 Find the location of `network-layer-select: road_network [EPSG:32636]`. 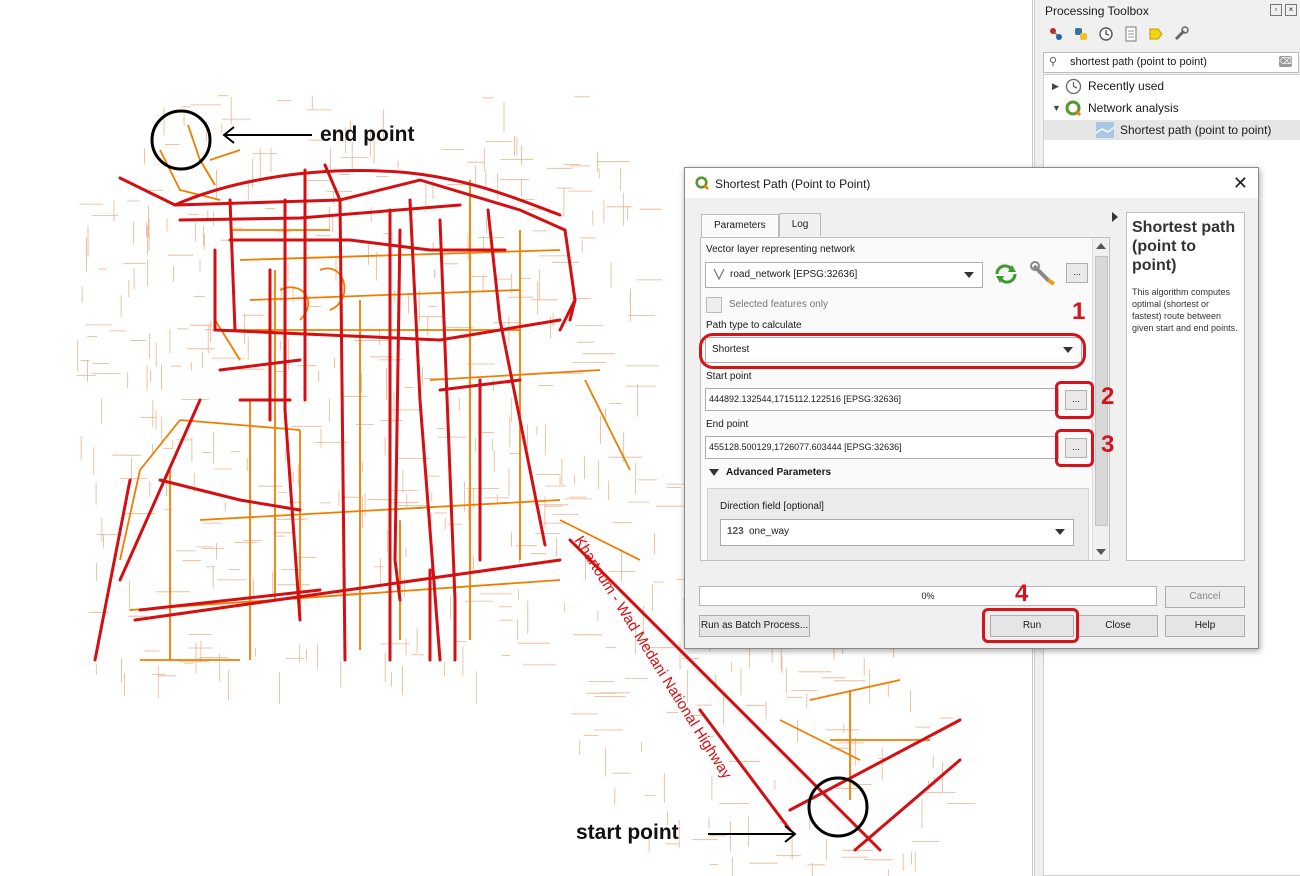

network-layer-select: road_network [EPSG:32636] is located at coordinates (844, 275).